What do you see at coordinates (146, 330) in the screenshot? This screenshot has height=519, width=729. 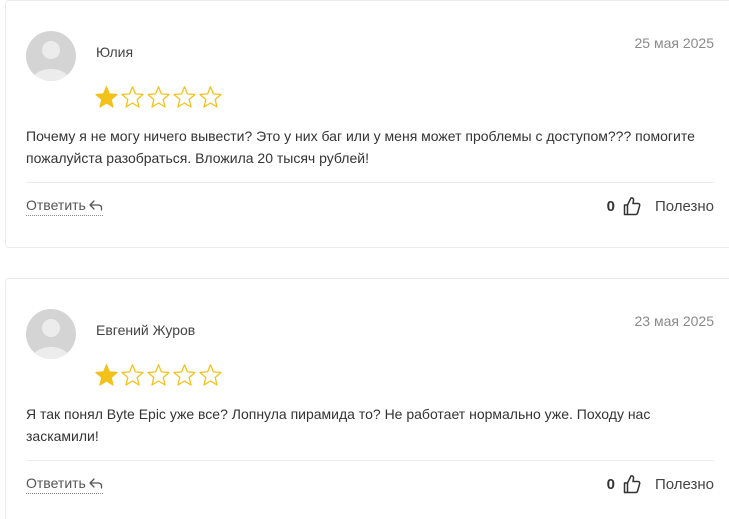 I see `review-author: Евгений Журов` at bounding box center [146, 330].